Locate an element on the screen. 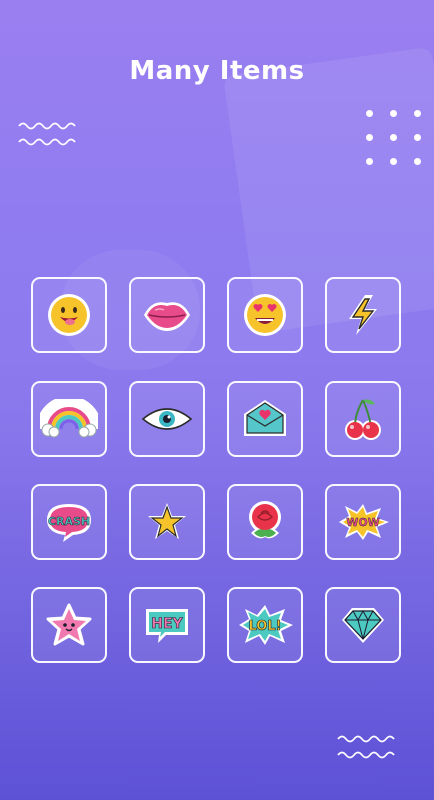 This screenshot has width=434, height=800. sticker-text: CRASH is located at coordinates (69, 521).